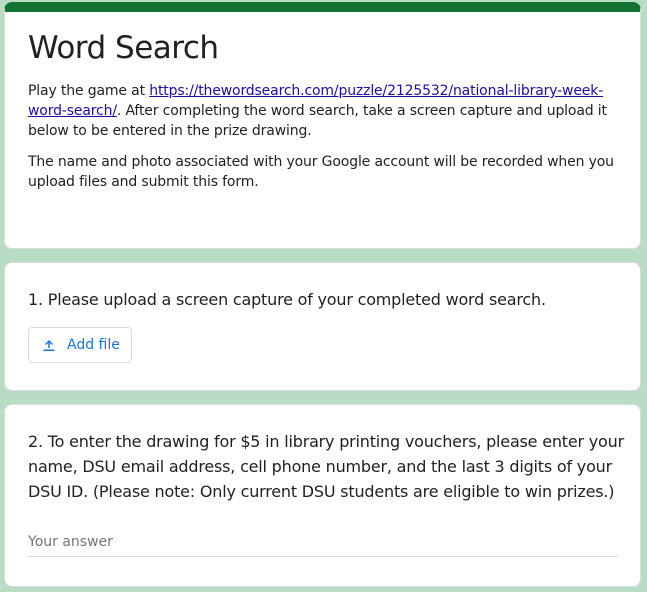 This screenshot has width=647, height=592. I want to click on add-file-button: Add file, so click(80, 345).